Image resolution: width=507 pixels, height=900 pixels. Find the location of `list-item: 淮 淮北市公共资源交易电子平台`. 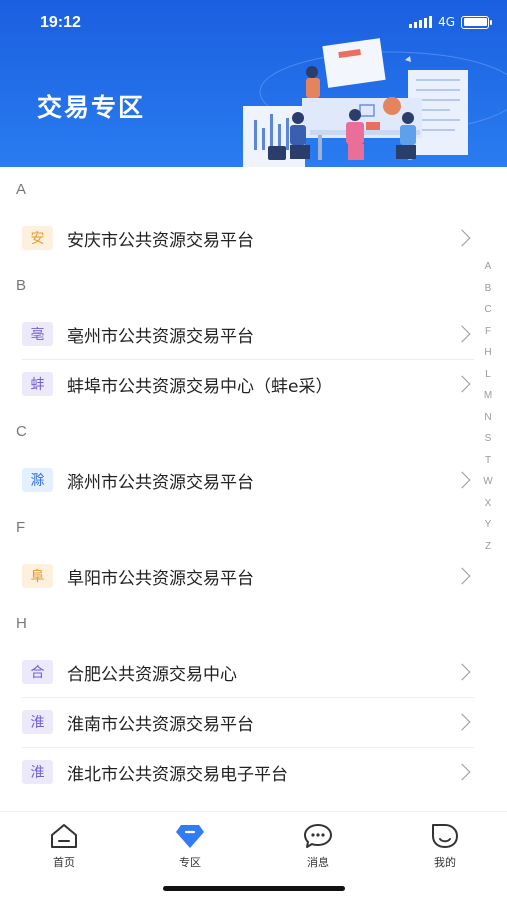

list-item: 淮 淮北市公共资源交易电子平台 is located at coordinates (248, 772).